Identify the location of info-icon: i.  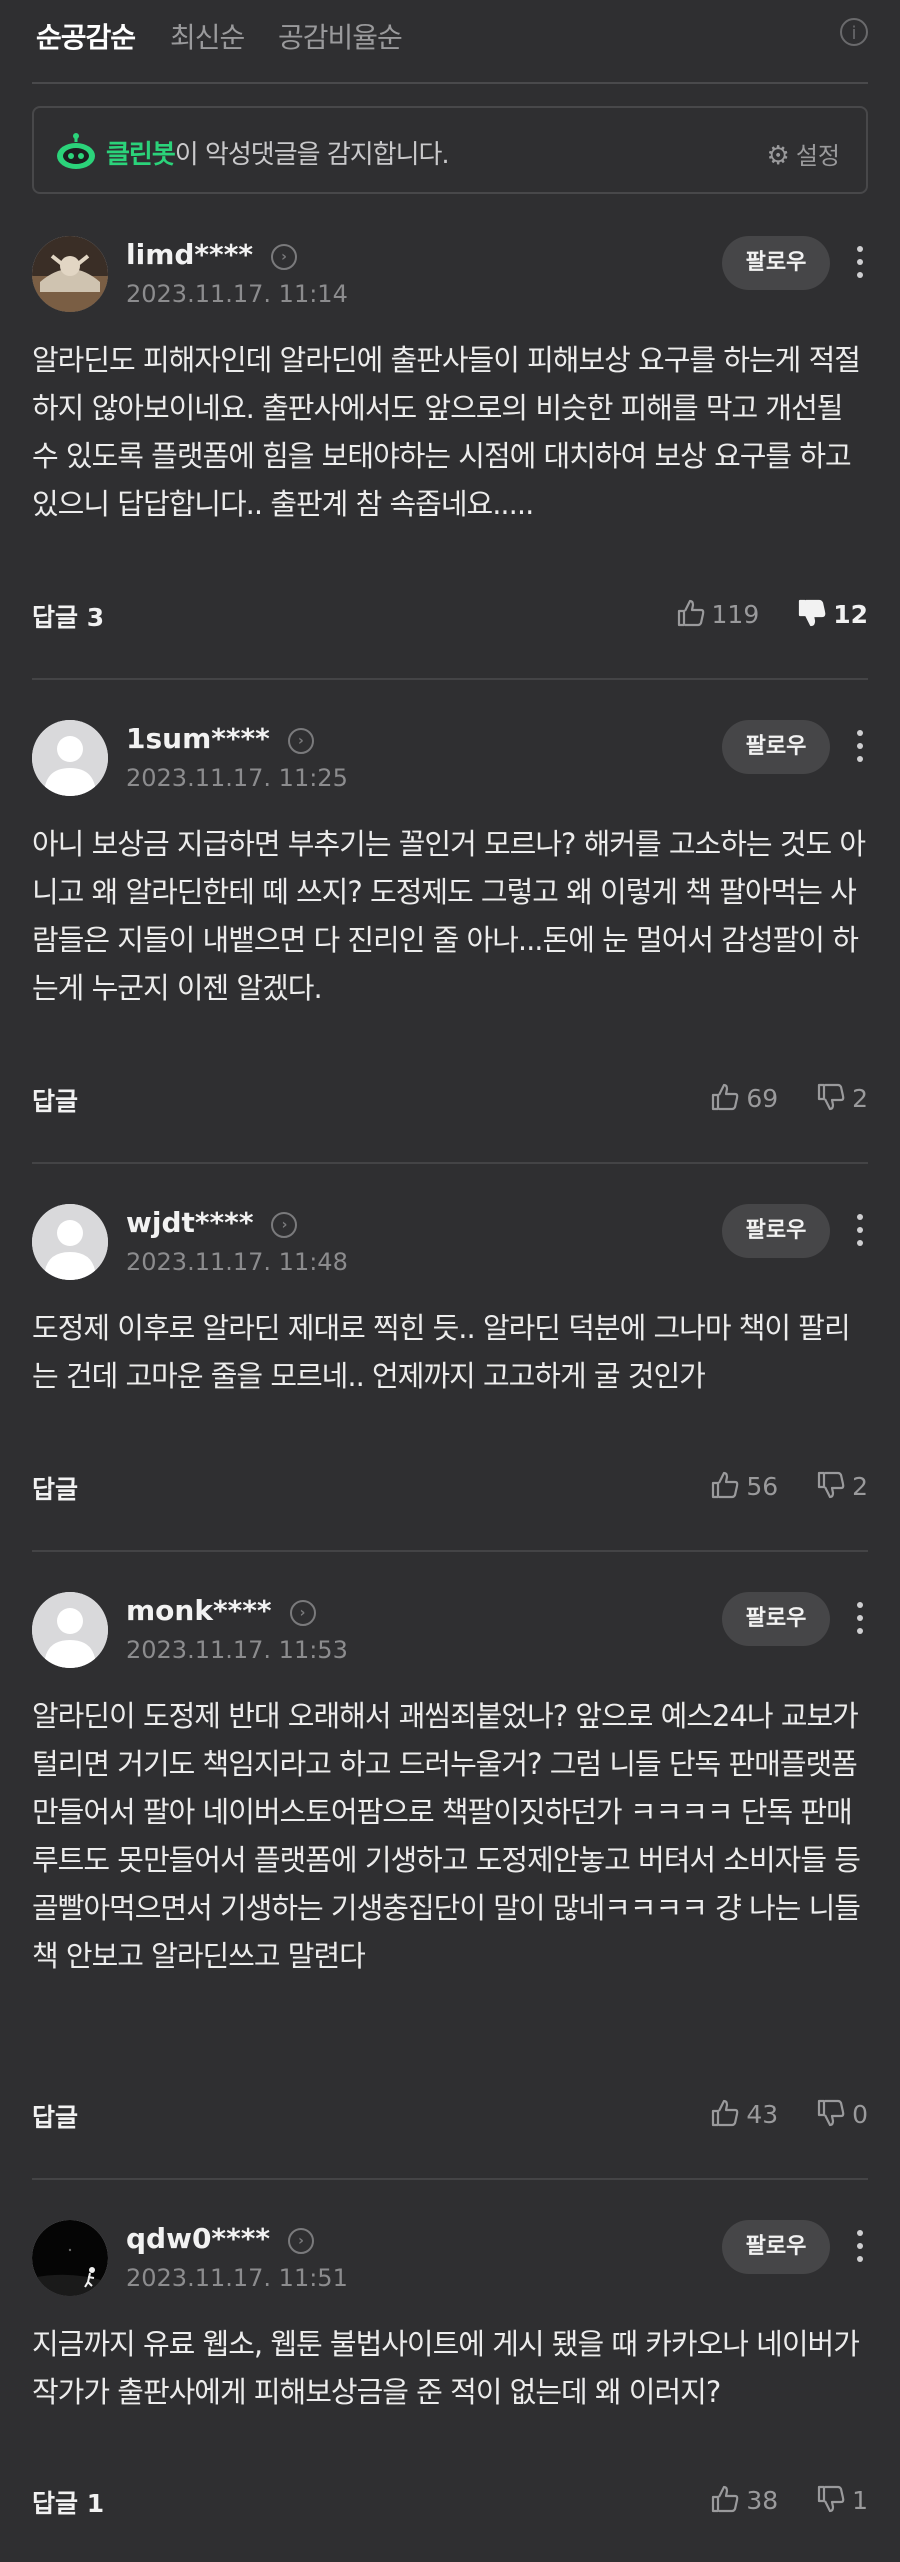
(854, 32).